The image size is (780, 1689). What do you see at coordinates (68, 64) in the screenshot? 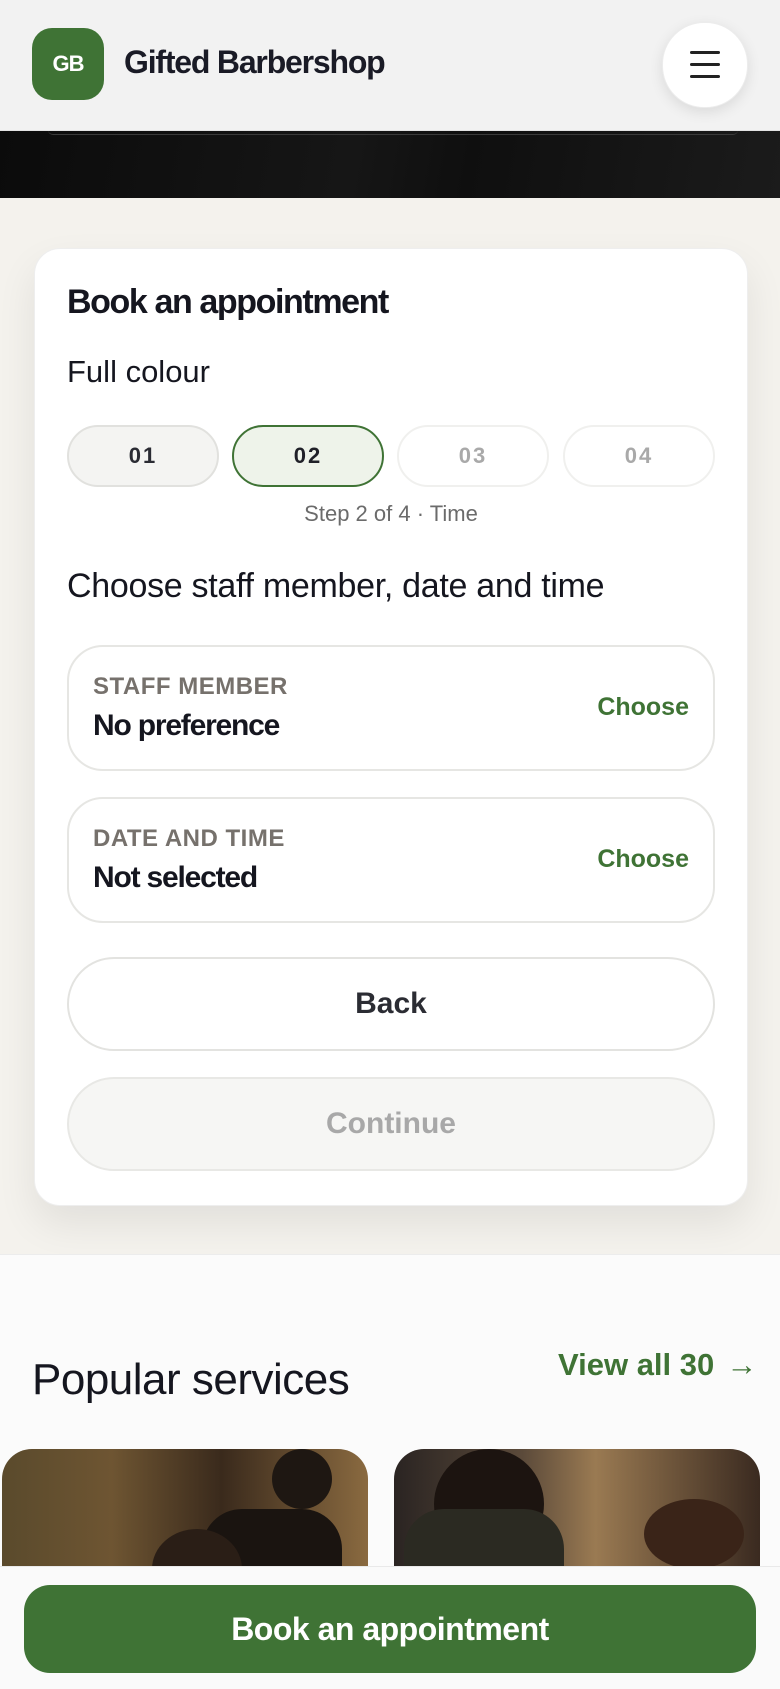
I see `brand-logo: GB` at bounding box center [68, 64].